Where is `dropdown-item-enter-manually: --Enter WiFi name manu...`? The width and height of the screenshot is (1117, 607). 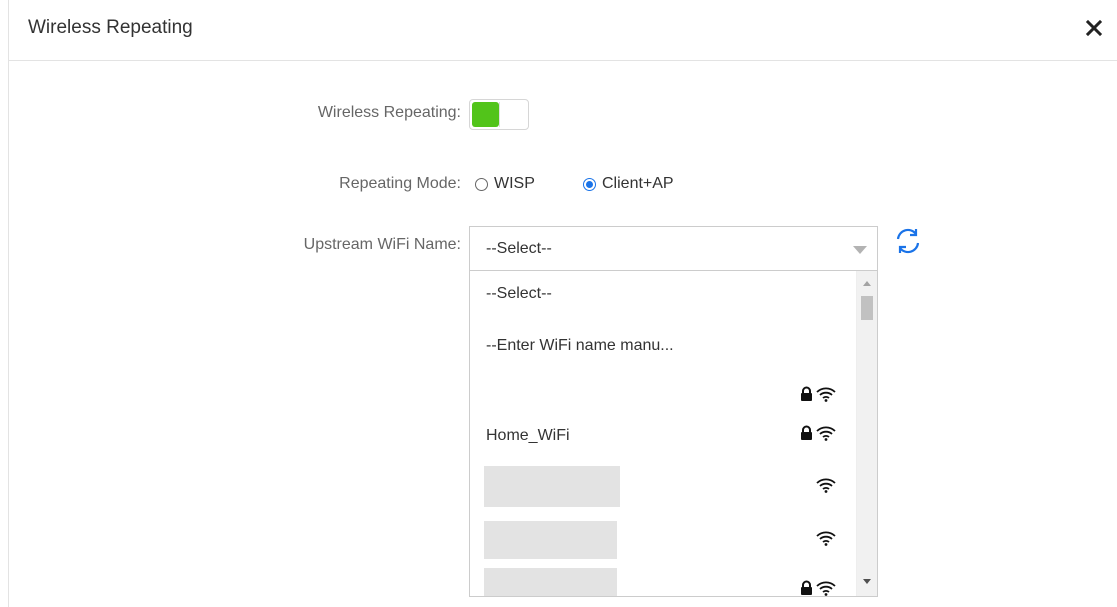
dropdown-item-enter-manually: --Enter WiFi name manu... is located at coordinates (663, 347).